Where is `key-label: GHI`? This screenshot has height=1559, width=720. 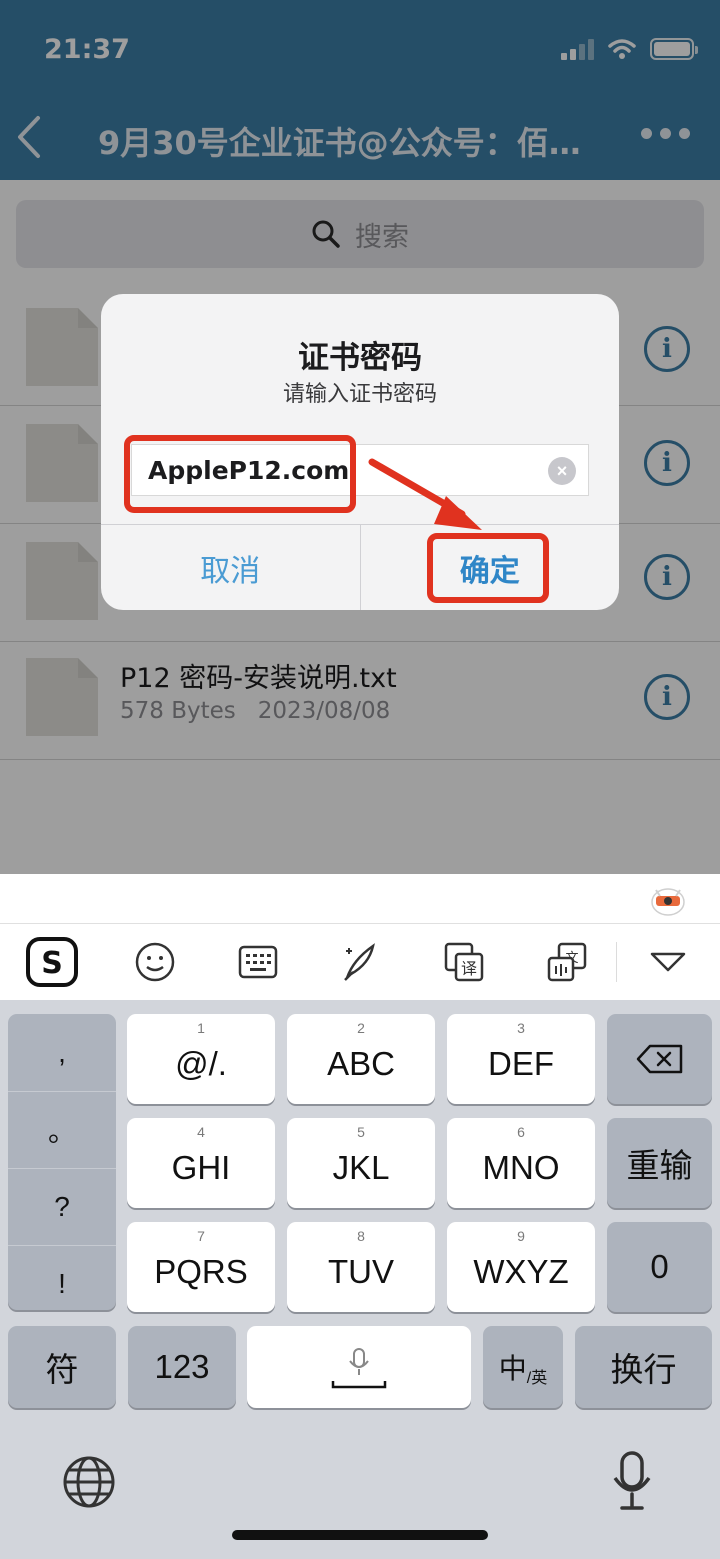
key-label: GHI is located at coordinates (201, 1167).